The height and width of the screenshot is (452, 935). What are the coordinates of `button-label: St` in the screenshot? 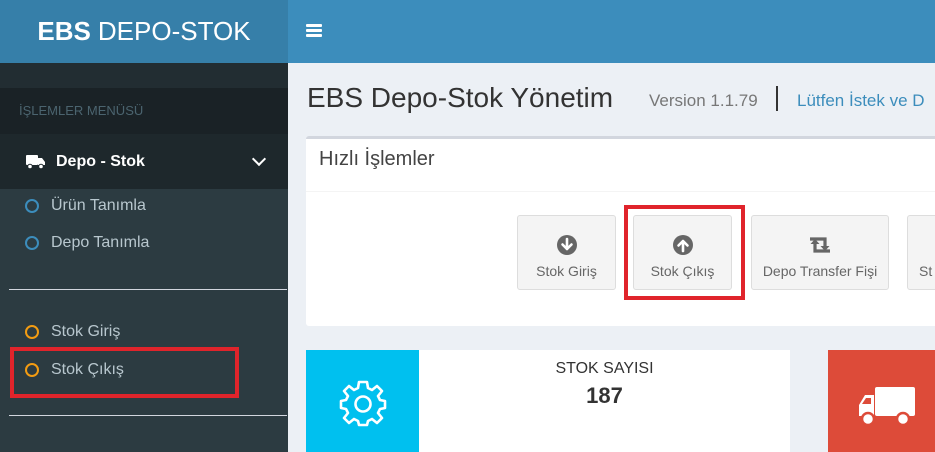 It's located at (926, 271).